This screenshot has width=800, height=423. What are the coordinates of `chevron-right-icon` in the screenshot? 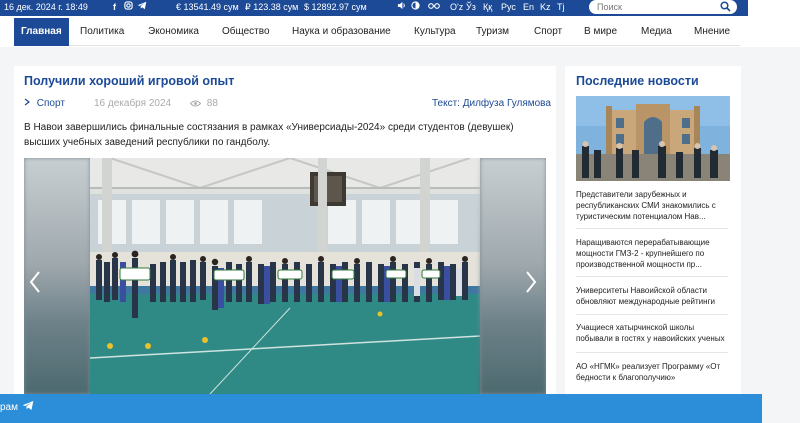 It's located at (27, 103).